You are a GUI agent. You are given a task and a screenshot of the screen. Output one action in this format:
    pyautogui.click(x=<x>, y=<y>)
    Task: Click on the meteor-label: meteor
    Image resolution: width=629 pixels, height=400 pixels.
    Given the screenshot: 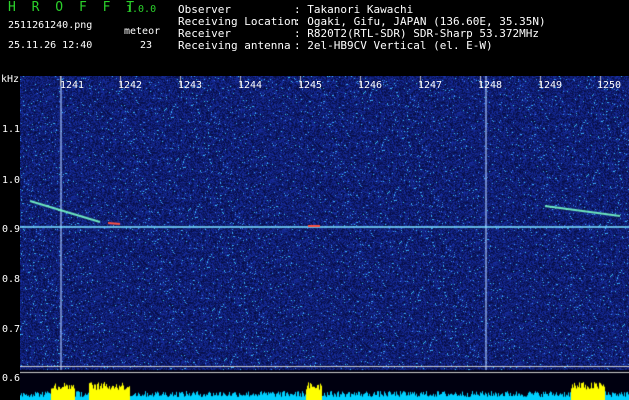 What is the action you would take?
    pyautogui.click(x=142, y=31)
    